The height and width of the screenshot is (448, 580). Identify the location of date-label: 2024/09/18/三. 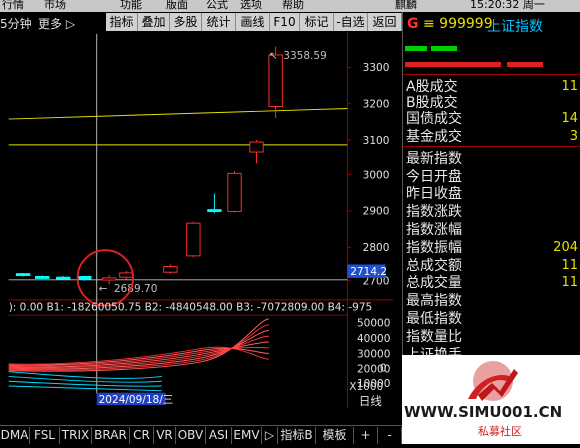
(136, 400).